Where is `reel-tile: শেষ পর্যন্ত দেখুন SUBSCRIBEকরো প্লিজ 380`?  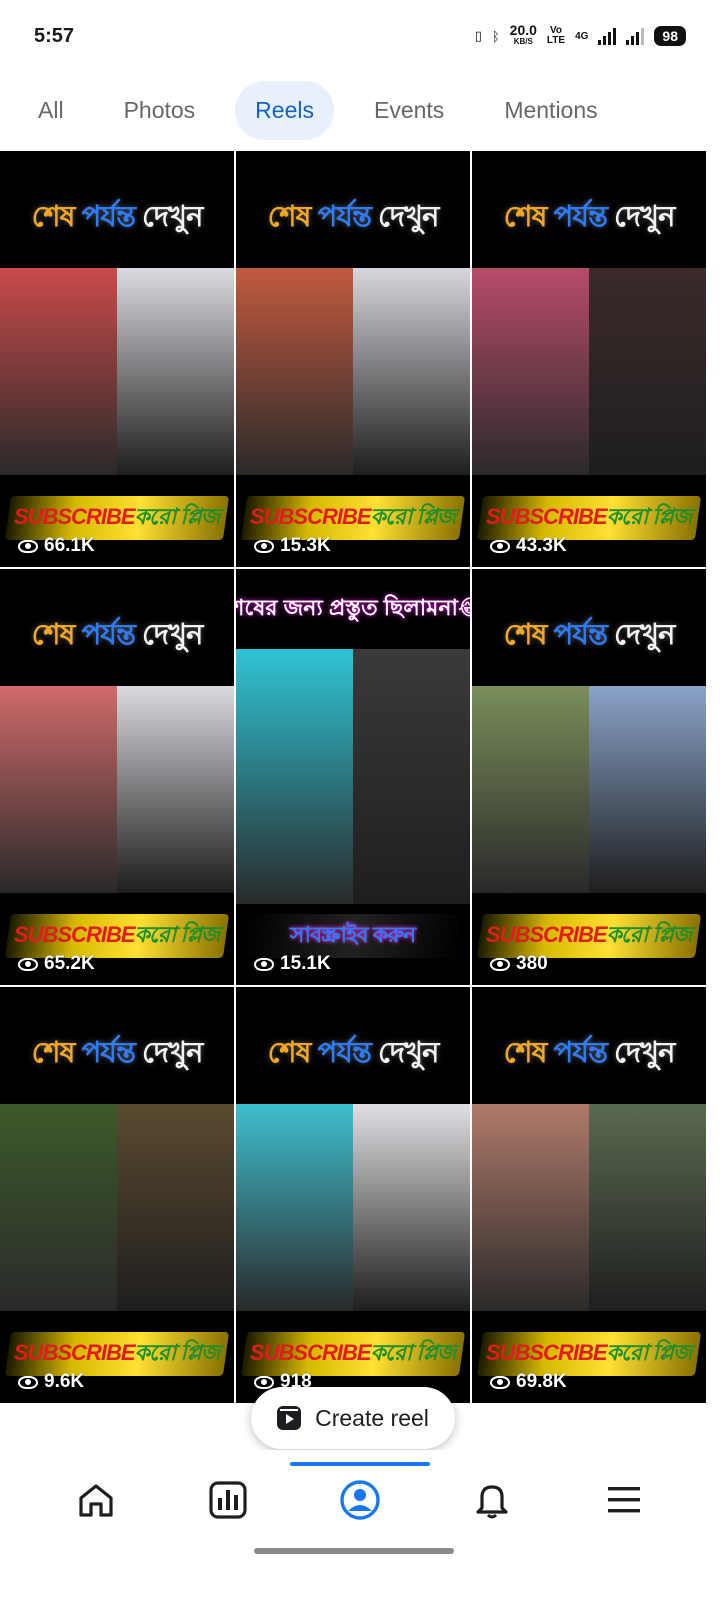
reel-tile: শেষ পর্যন্ত দেখুন SUBSCRIBEকরো প্লিজ 380 is located at coordinates (589, 777).